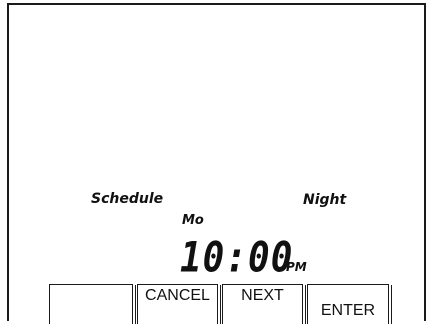 The width and height of the screenshot is (434, 324). I want to click on period-label: Night, so click(325, 200).